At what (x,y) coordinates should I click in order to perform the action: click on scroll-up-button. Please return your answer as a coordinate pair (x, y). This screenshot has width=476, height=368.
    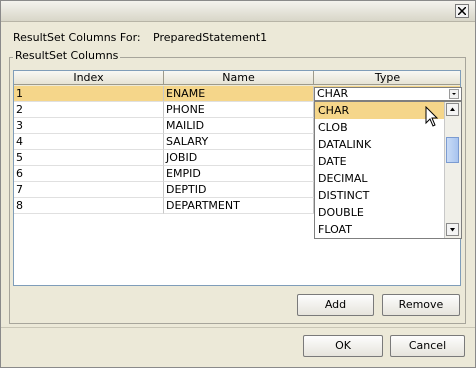
    Looking at the image, I should click on (452, 109).